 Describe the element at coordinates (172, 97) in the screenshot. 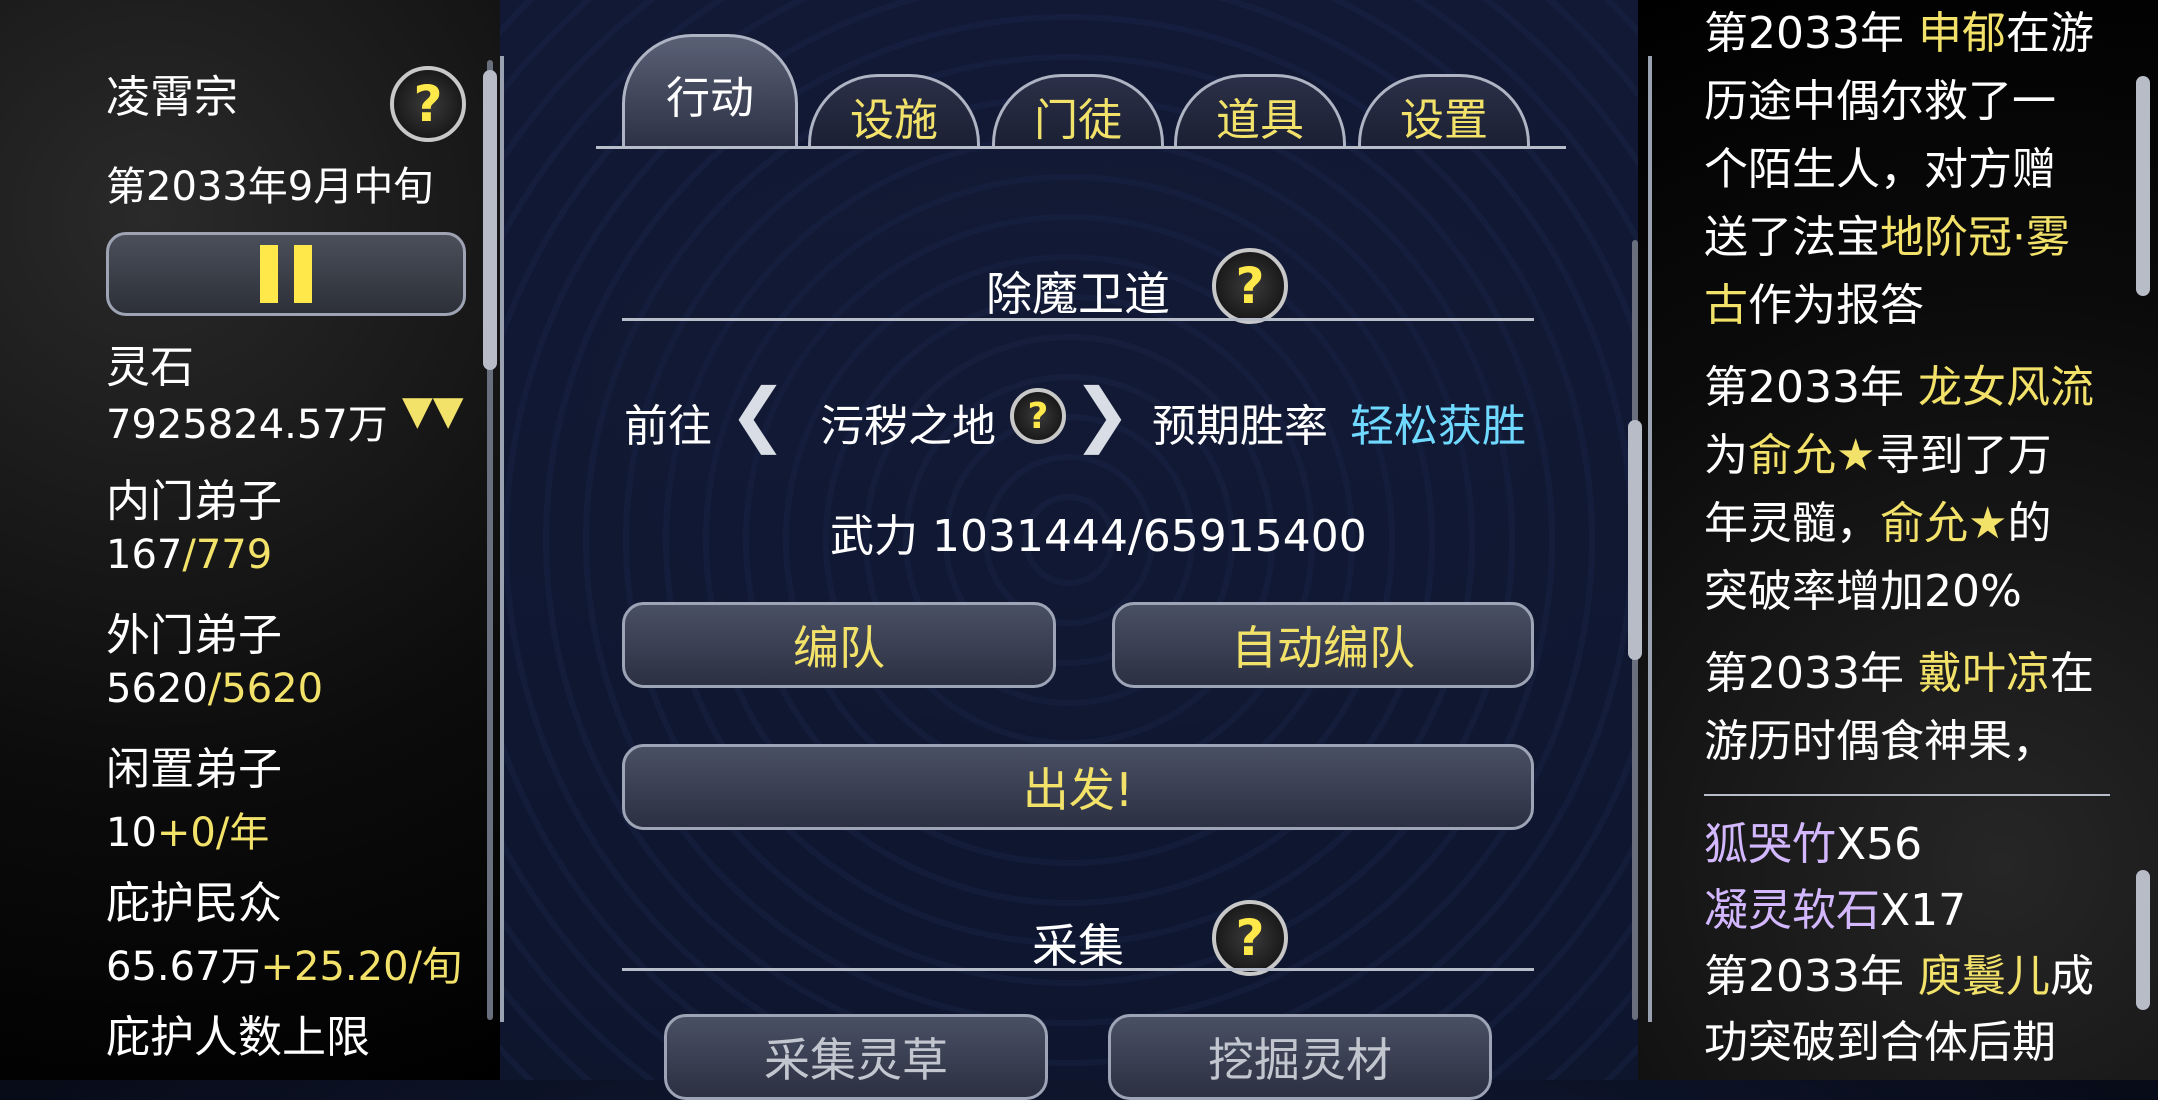

I see `sect-name: 凌霄宗` at that location.